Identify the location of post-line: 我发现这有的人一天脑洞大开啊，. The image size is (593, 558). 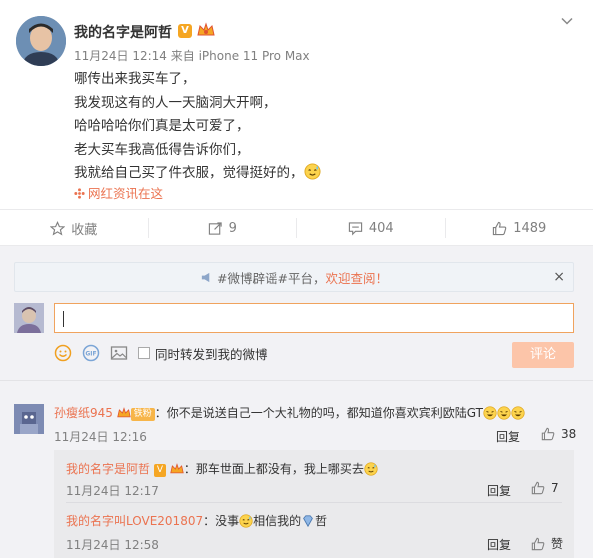
(175, 102).